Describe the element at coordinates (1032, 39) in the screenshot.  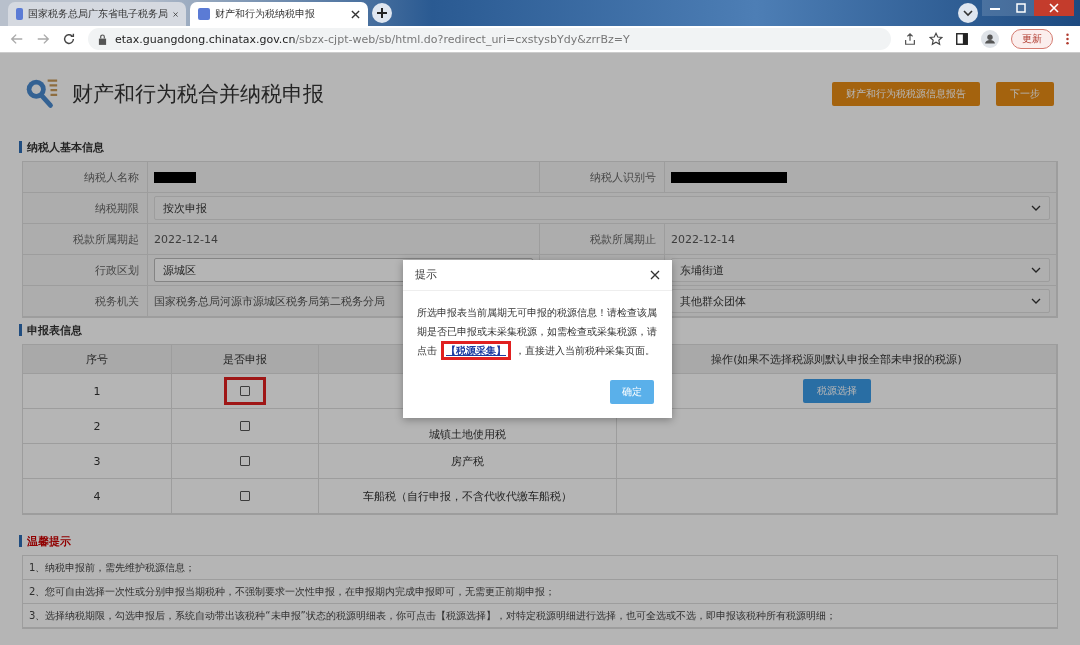
I see `update-button: 更新` at that location.